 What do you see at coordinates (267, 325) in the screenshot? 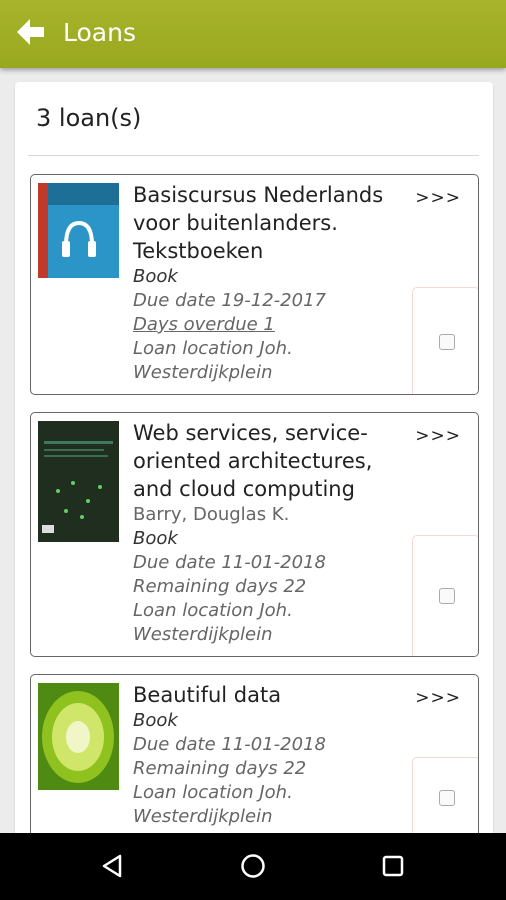
I see `loan-overdue-status: Days overdue 1` at bounding box center [267, 325].